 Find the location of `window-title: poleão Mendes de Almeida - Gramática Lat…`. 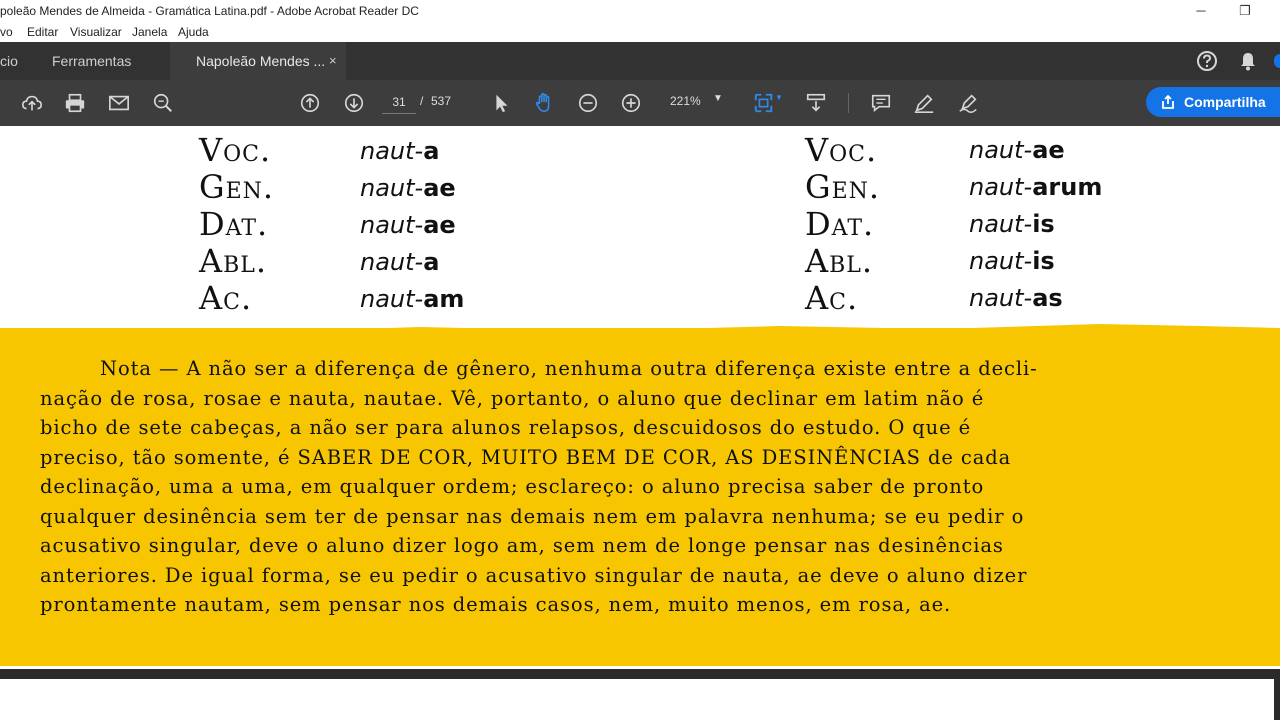

window-title: poleão Mendes de Almeida - Gramática Lat… is located at coordinates (209, 11).